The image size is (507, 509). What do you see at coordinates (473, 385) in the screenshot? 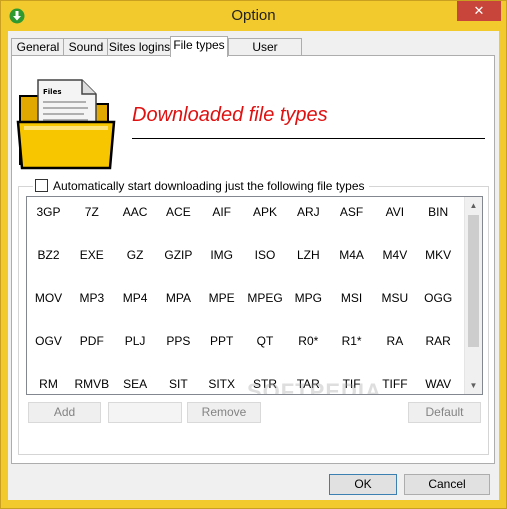
I see `scroll-down-arrow-icon: ▼` at bounding box center [473, 385].